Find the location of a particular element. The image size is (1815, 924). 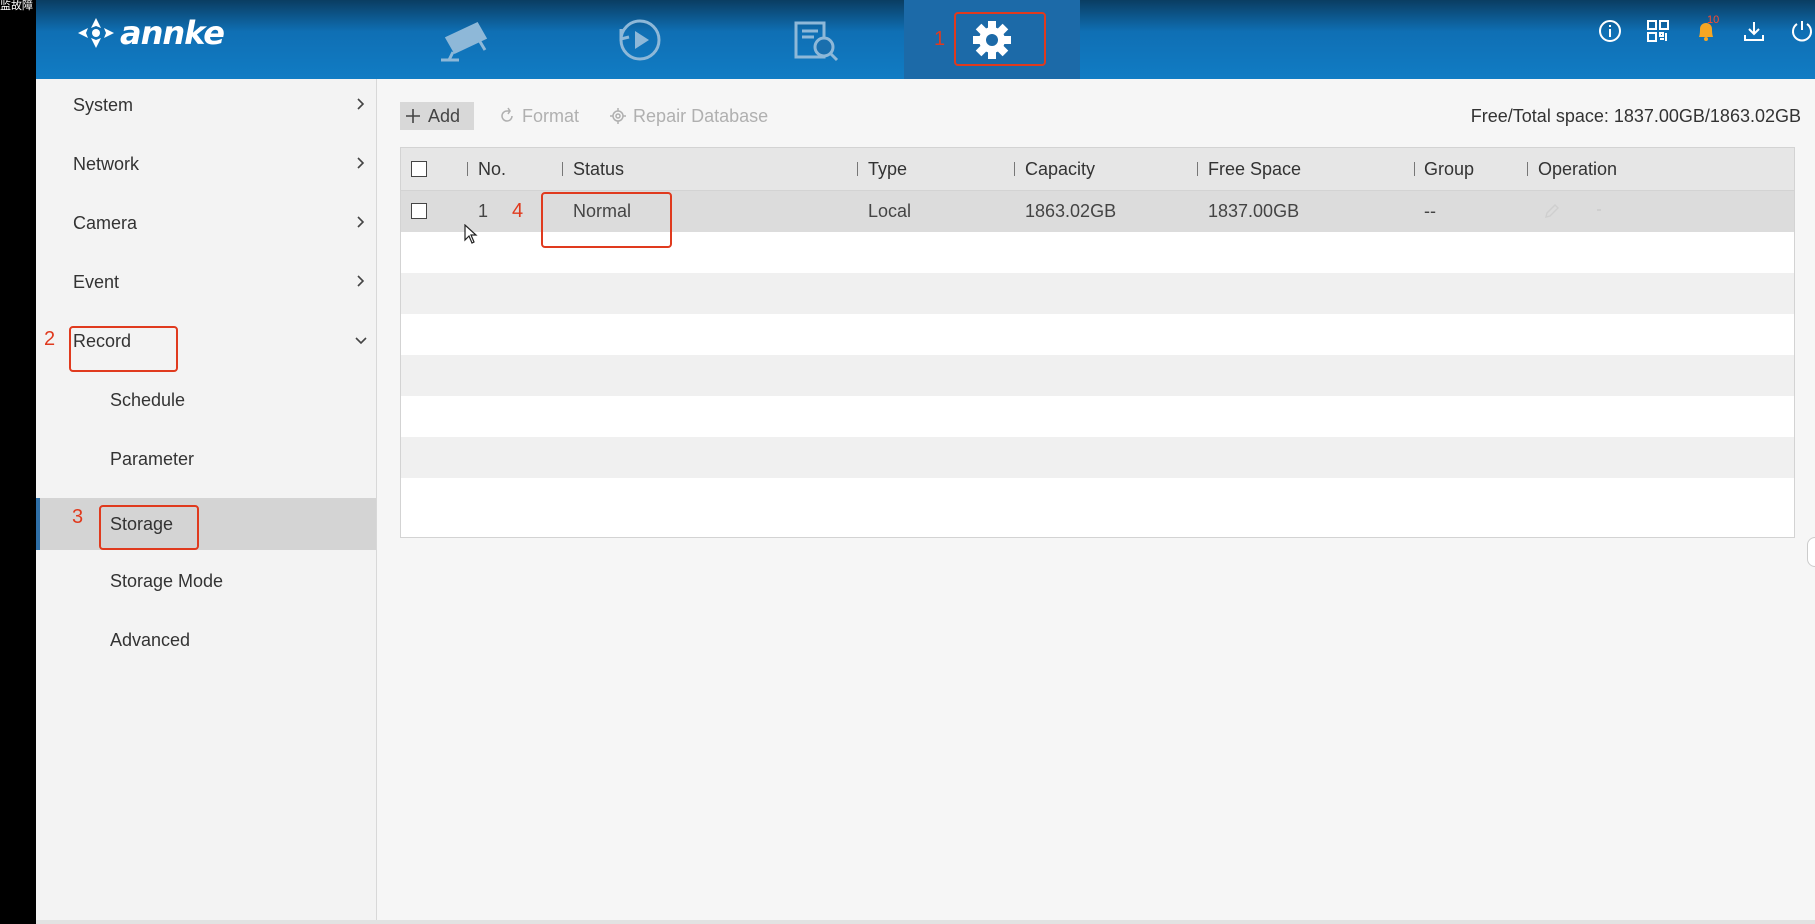

format-button: Format is located at coordinates (538, 116).